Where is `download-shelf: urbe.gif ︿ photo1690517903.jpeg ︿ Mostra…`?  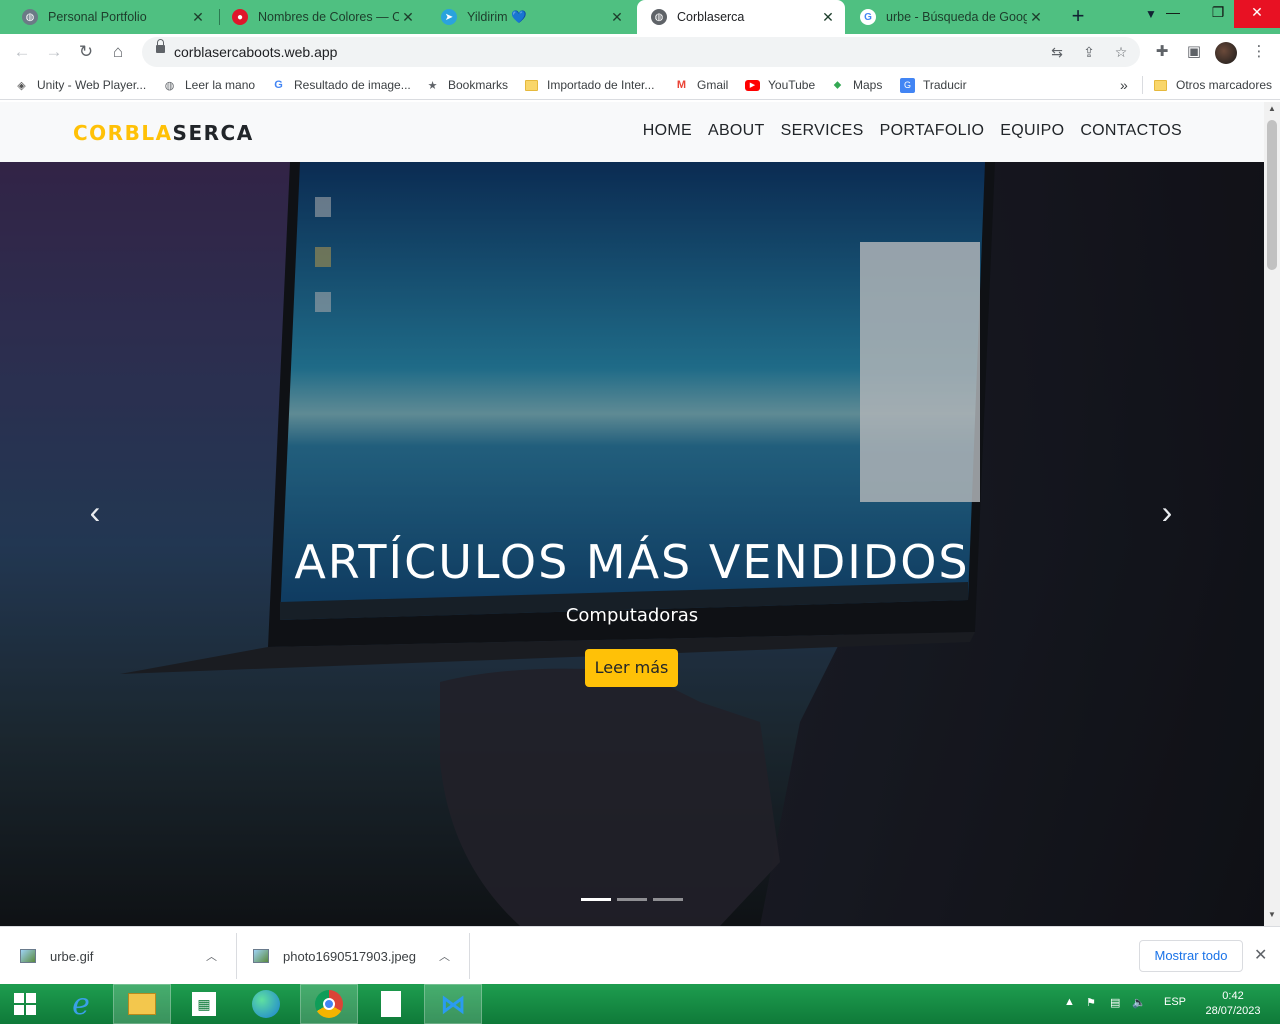 download-shelf: urbe.gif ︿ photo1690517903.jpeg ︿ Mostra… is located at coordinates (640, 955).